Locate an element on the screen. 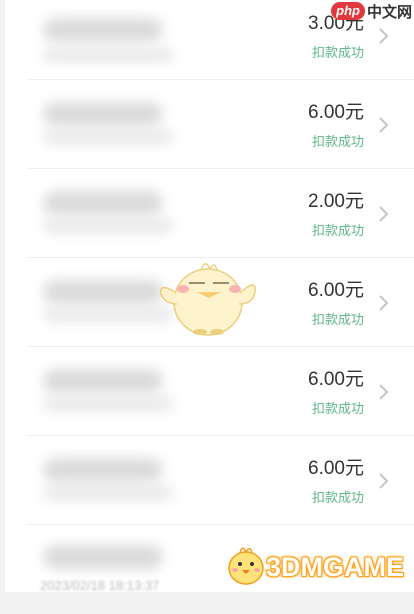 The width and height of the screenshot is (414, 614). php-badge: php is located at coordinates (348, 11).